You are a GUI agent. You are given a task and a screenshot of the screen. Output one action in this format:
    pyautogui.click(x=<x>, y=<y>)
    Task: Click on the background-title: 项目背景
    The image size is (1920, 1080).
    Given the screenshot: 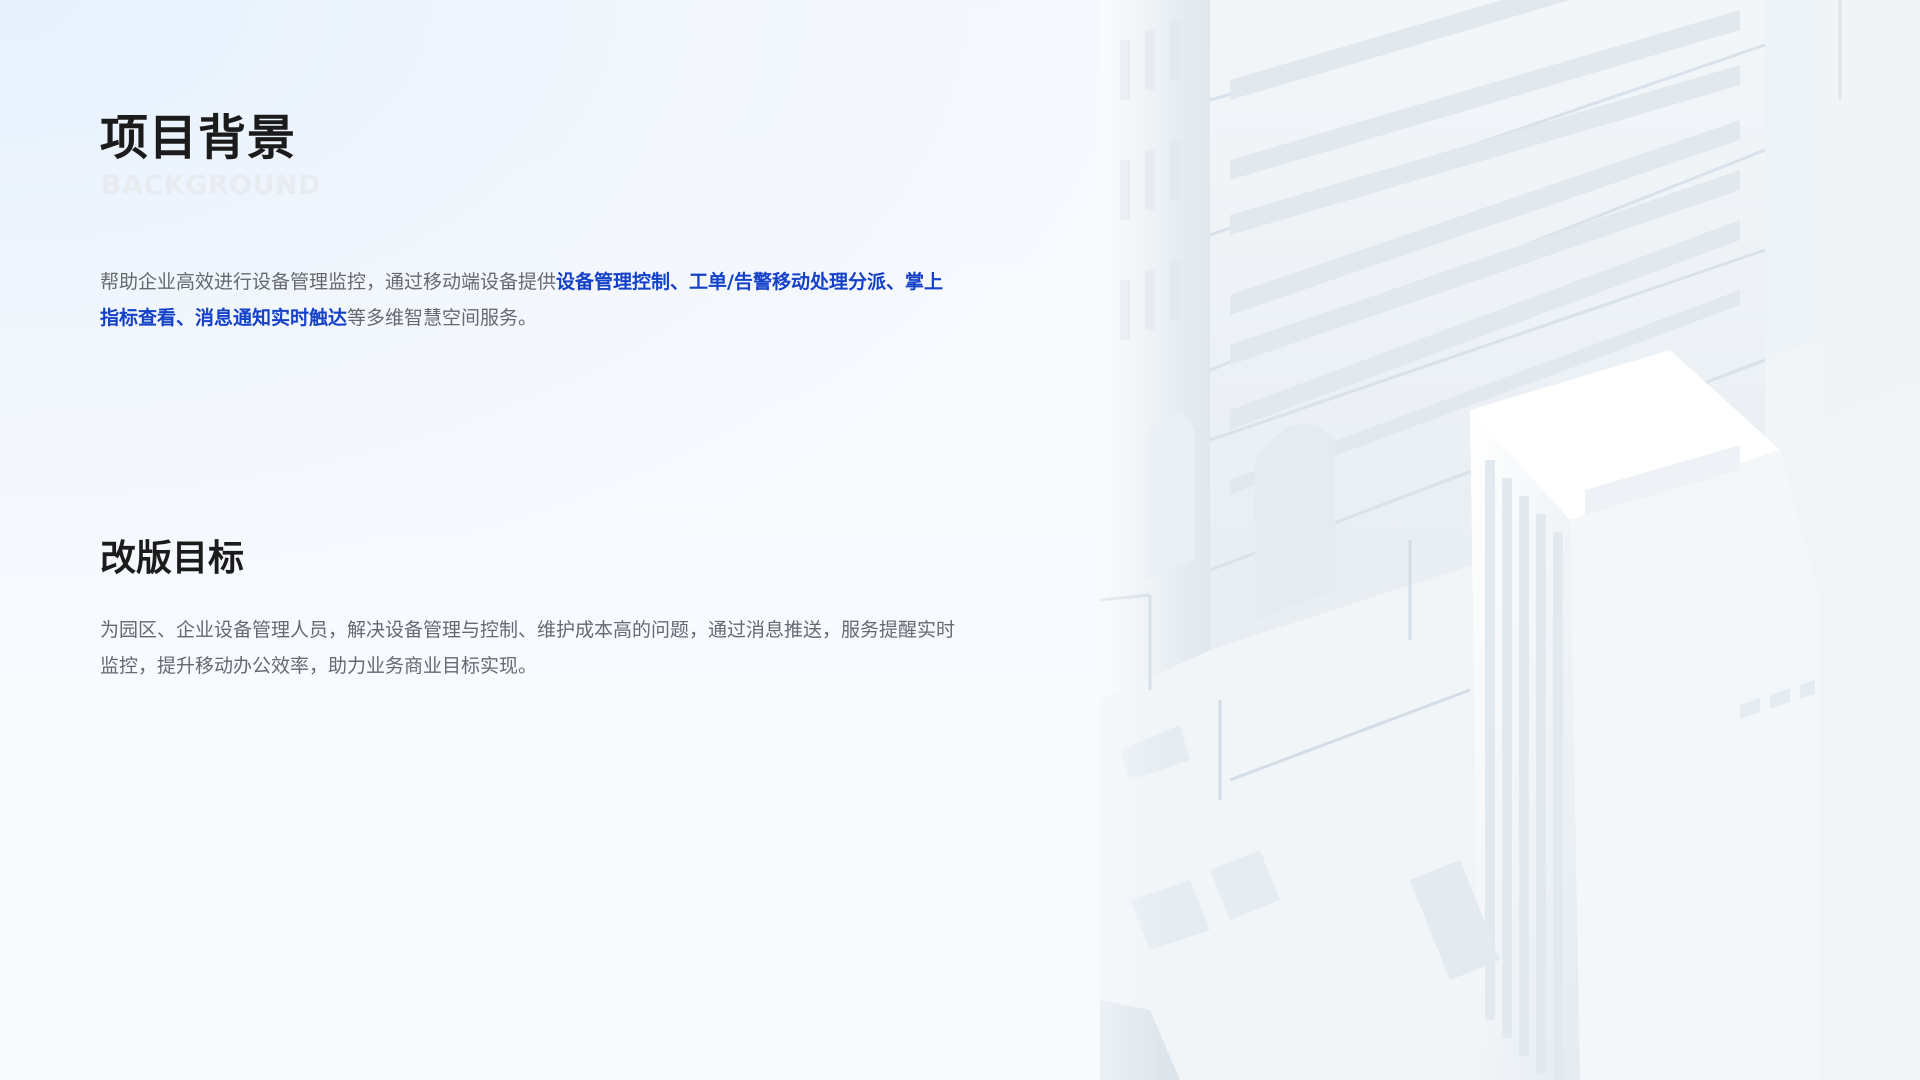 What is the action you would take?
    pyautogui.click(x=198, y=138)
    